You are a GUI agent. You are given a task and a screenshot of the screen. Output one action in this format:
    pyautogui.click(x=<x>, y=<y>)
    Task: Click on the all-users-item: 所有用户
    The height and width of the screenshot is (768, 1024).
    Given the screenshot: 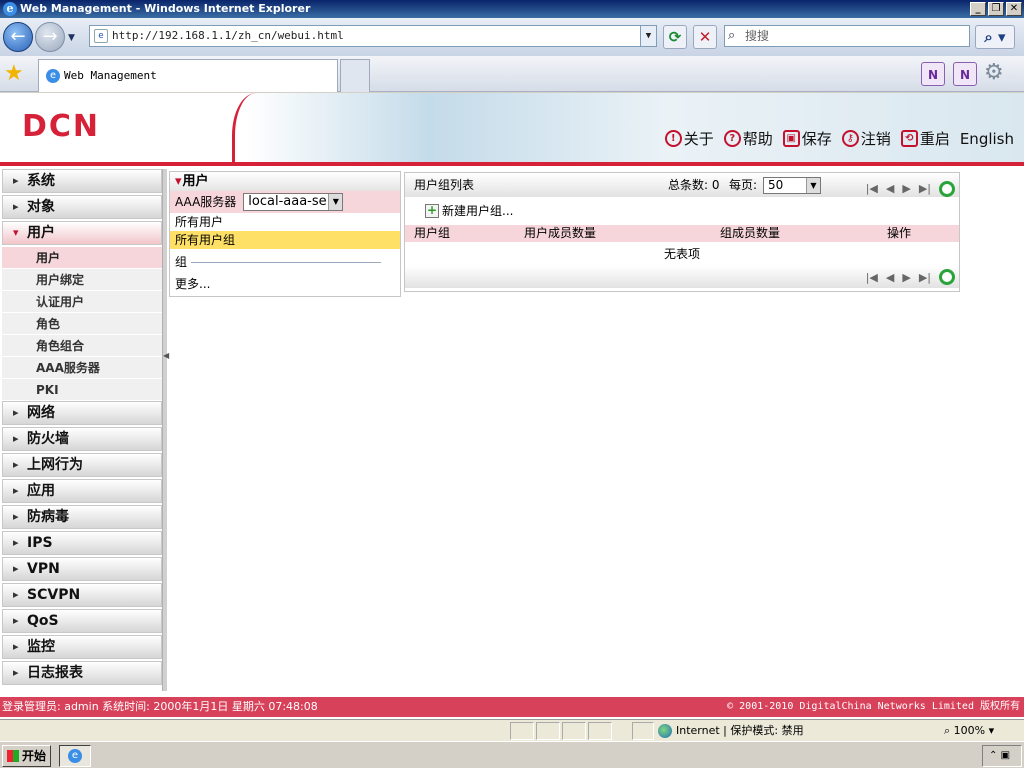 What is the action you would take?
    pyautogui.click(x=285, y=222)
    